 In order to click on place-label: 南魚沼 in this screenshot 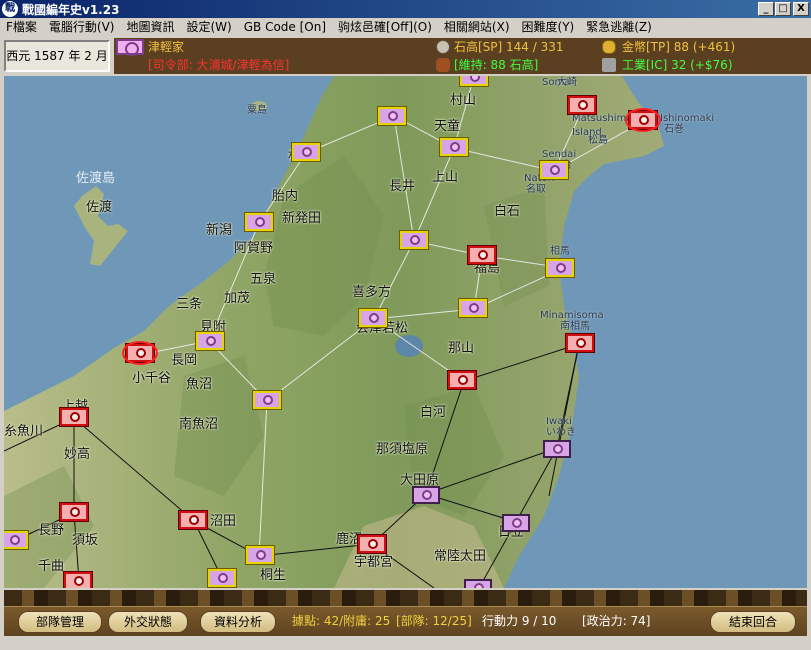, I will do `click(199, 424)`.